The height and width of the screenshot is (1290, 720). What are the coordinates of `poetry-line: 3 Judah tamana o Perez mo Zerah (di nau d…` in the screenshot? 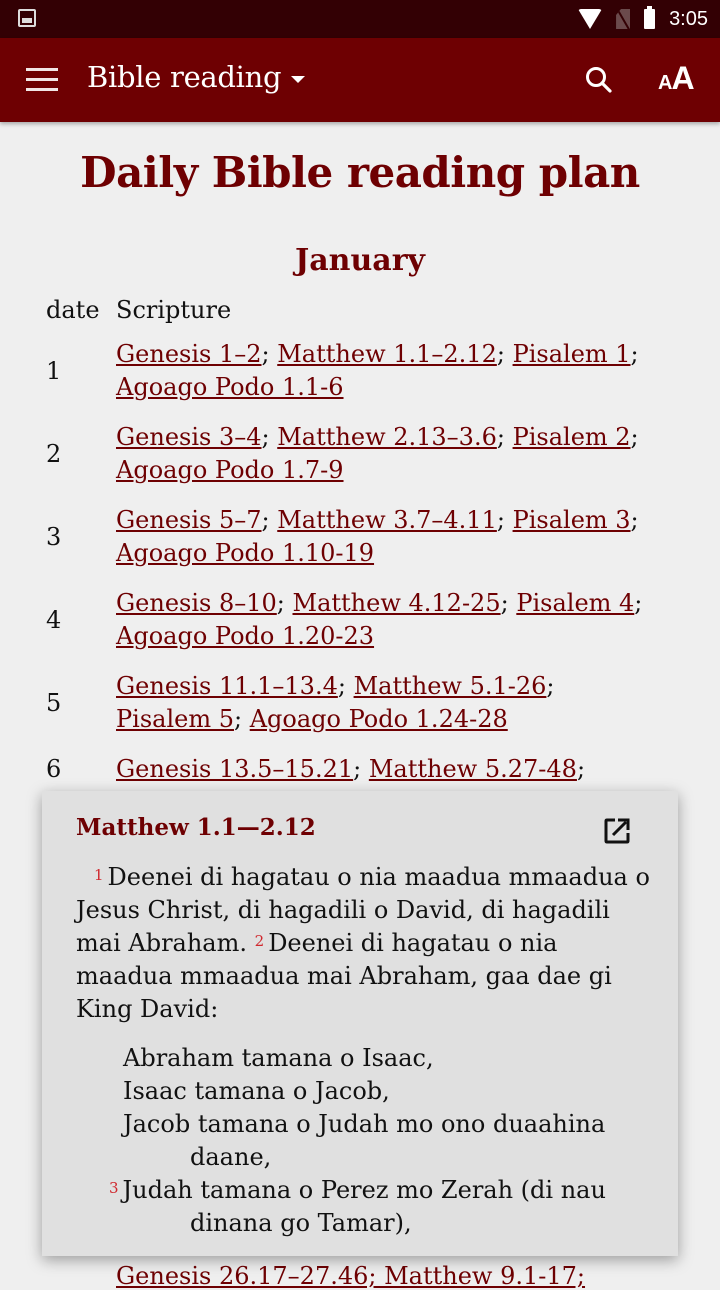 It's located at (382, 1207).